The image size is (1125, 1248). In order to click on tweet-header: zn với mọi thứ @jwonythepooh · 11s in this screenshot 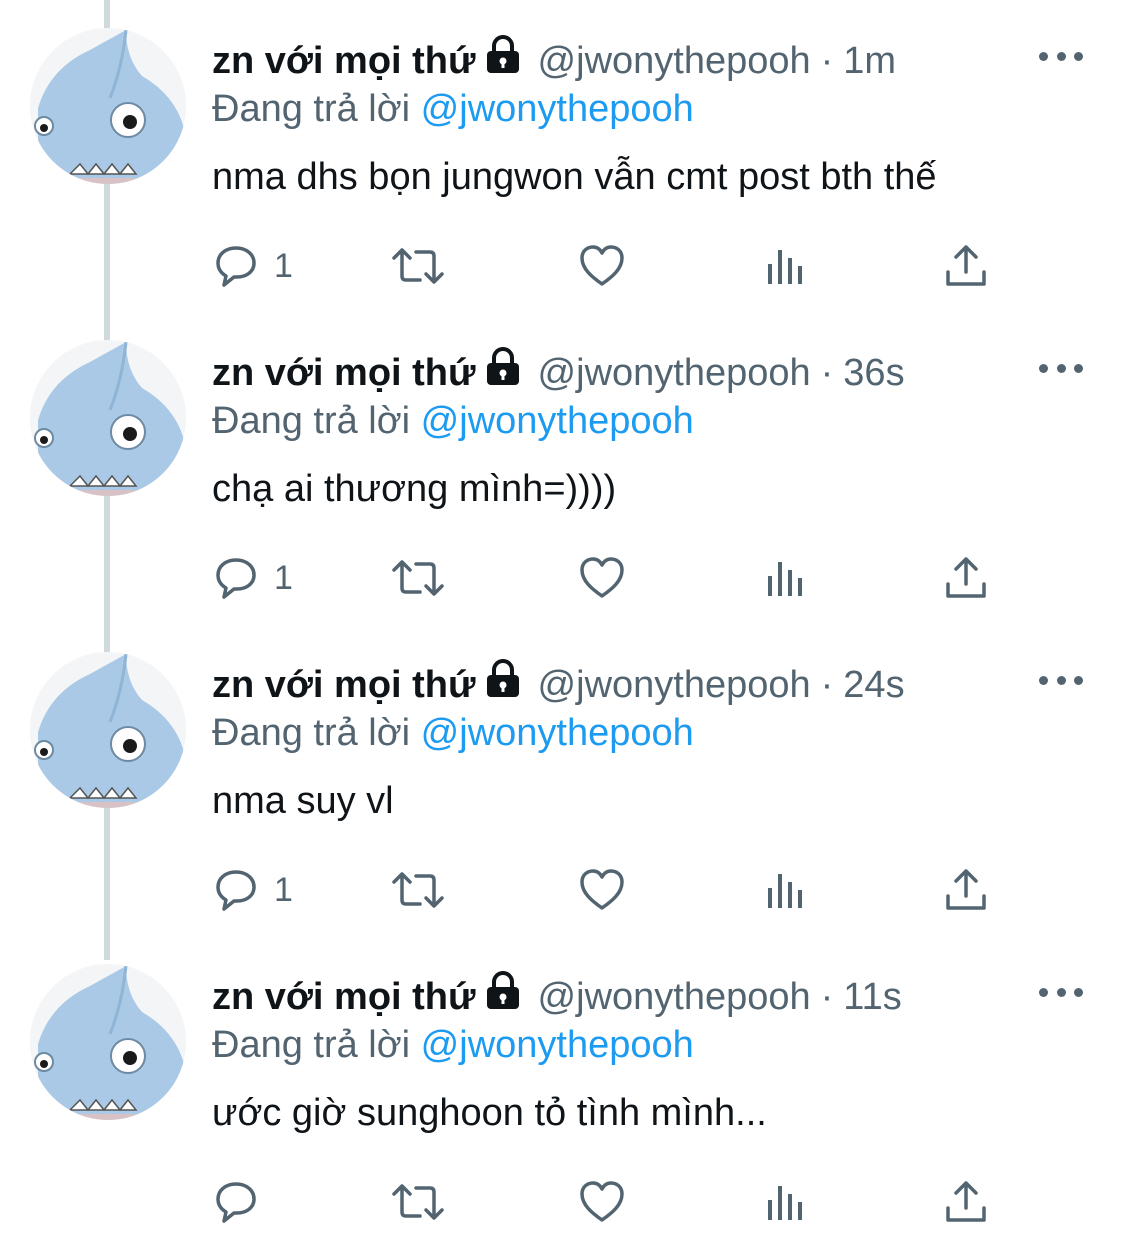, I will do `click(557, 997)`.